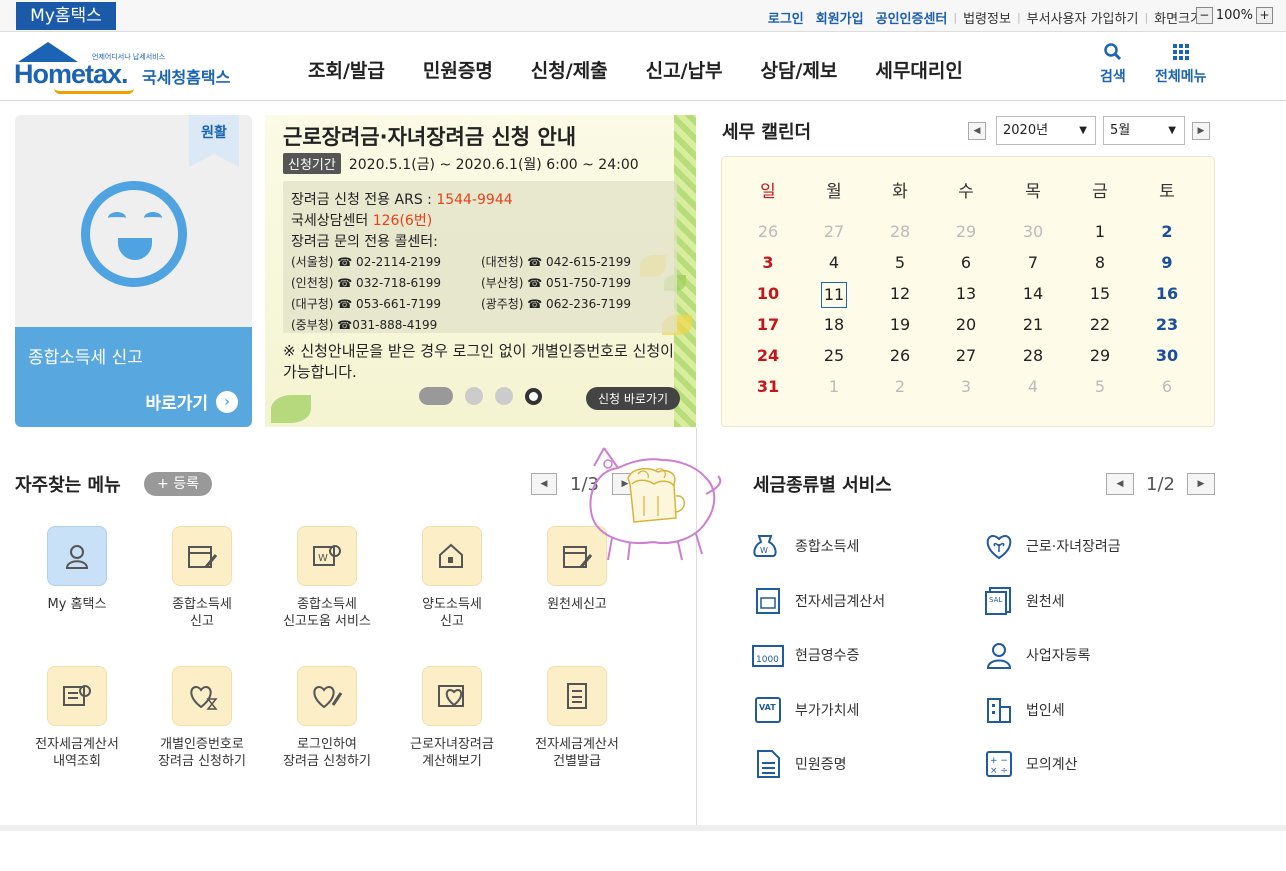  Describe the element at coordinates (632, 398) in the screenshot. I see `apply-shortcut-button: 신청 바로가기` at that location.